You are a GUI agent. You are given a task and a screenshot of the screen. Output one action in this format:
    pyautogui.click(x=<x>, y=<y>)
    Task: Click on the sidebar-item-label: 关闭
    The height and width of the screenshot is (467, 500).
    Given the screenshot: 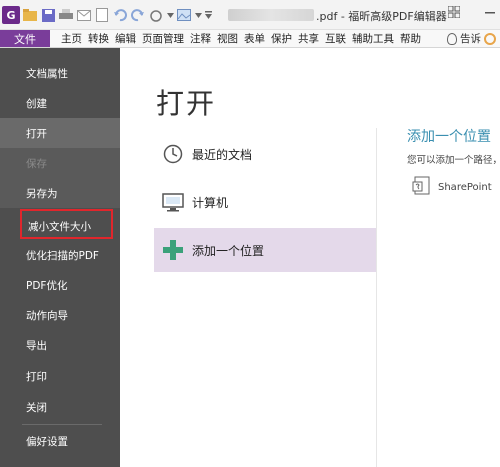 What is the action you would take?
    pyautogui.click(x=36, y=407)
    